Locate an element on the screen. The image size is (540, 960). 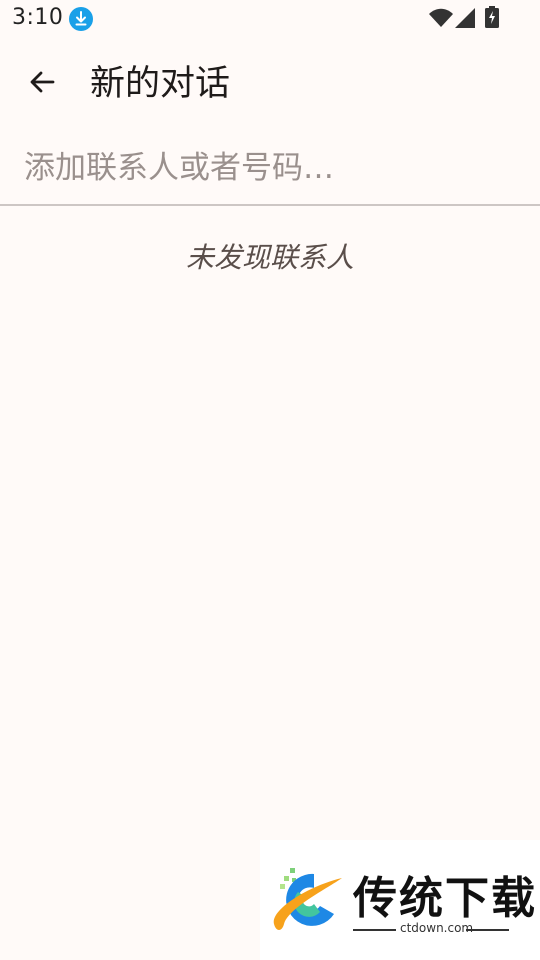
recipient-input is located at coordinates (269, 168).